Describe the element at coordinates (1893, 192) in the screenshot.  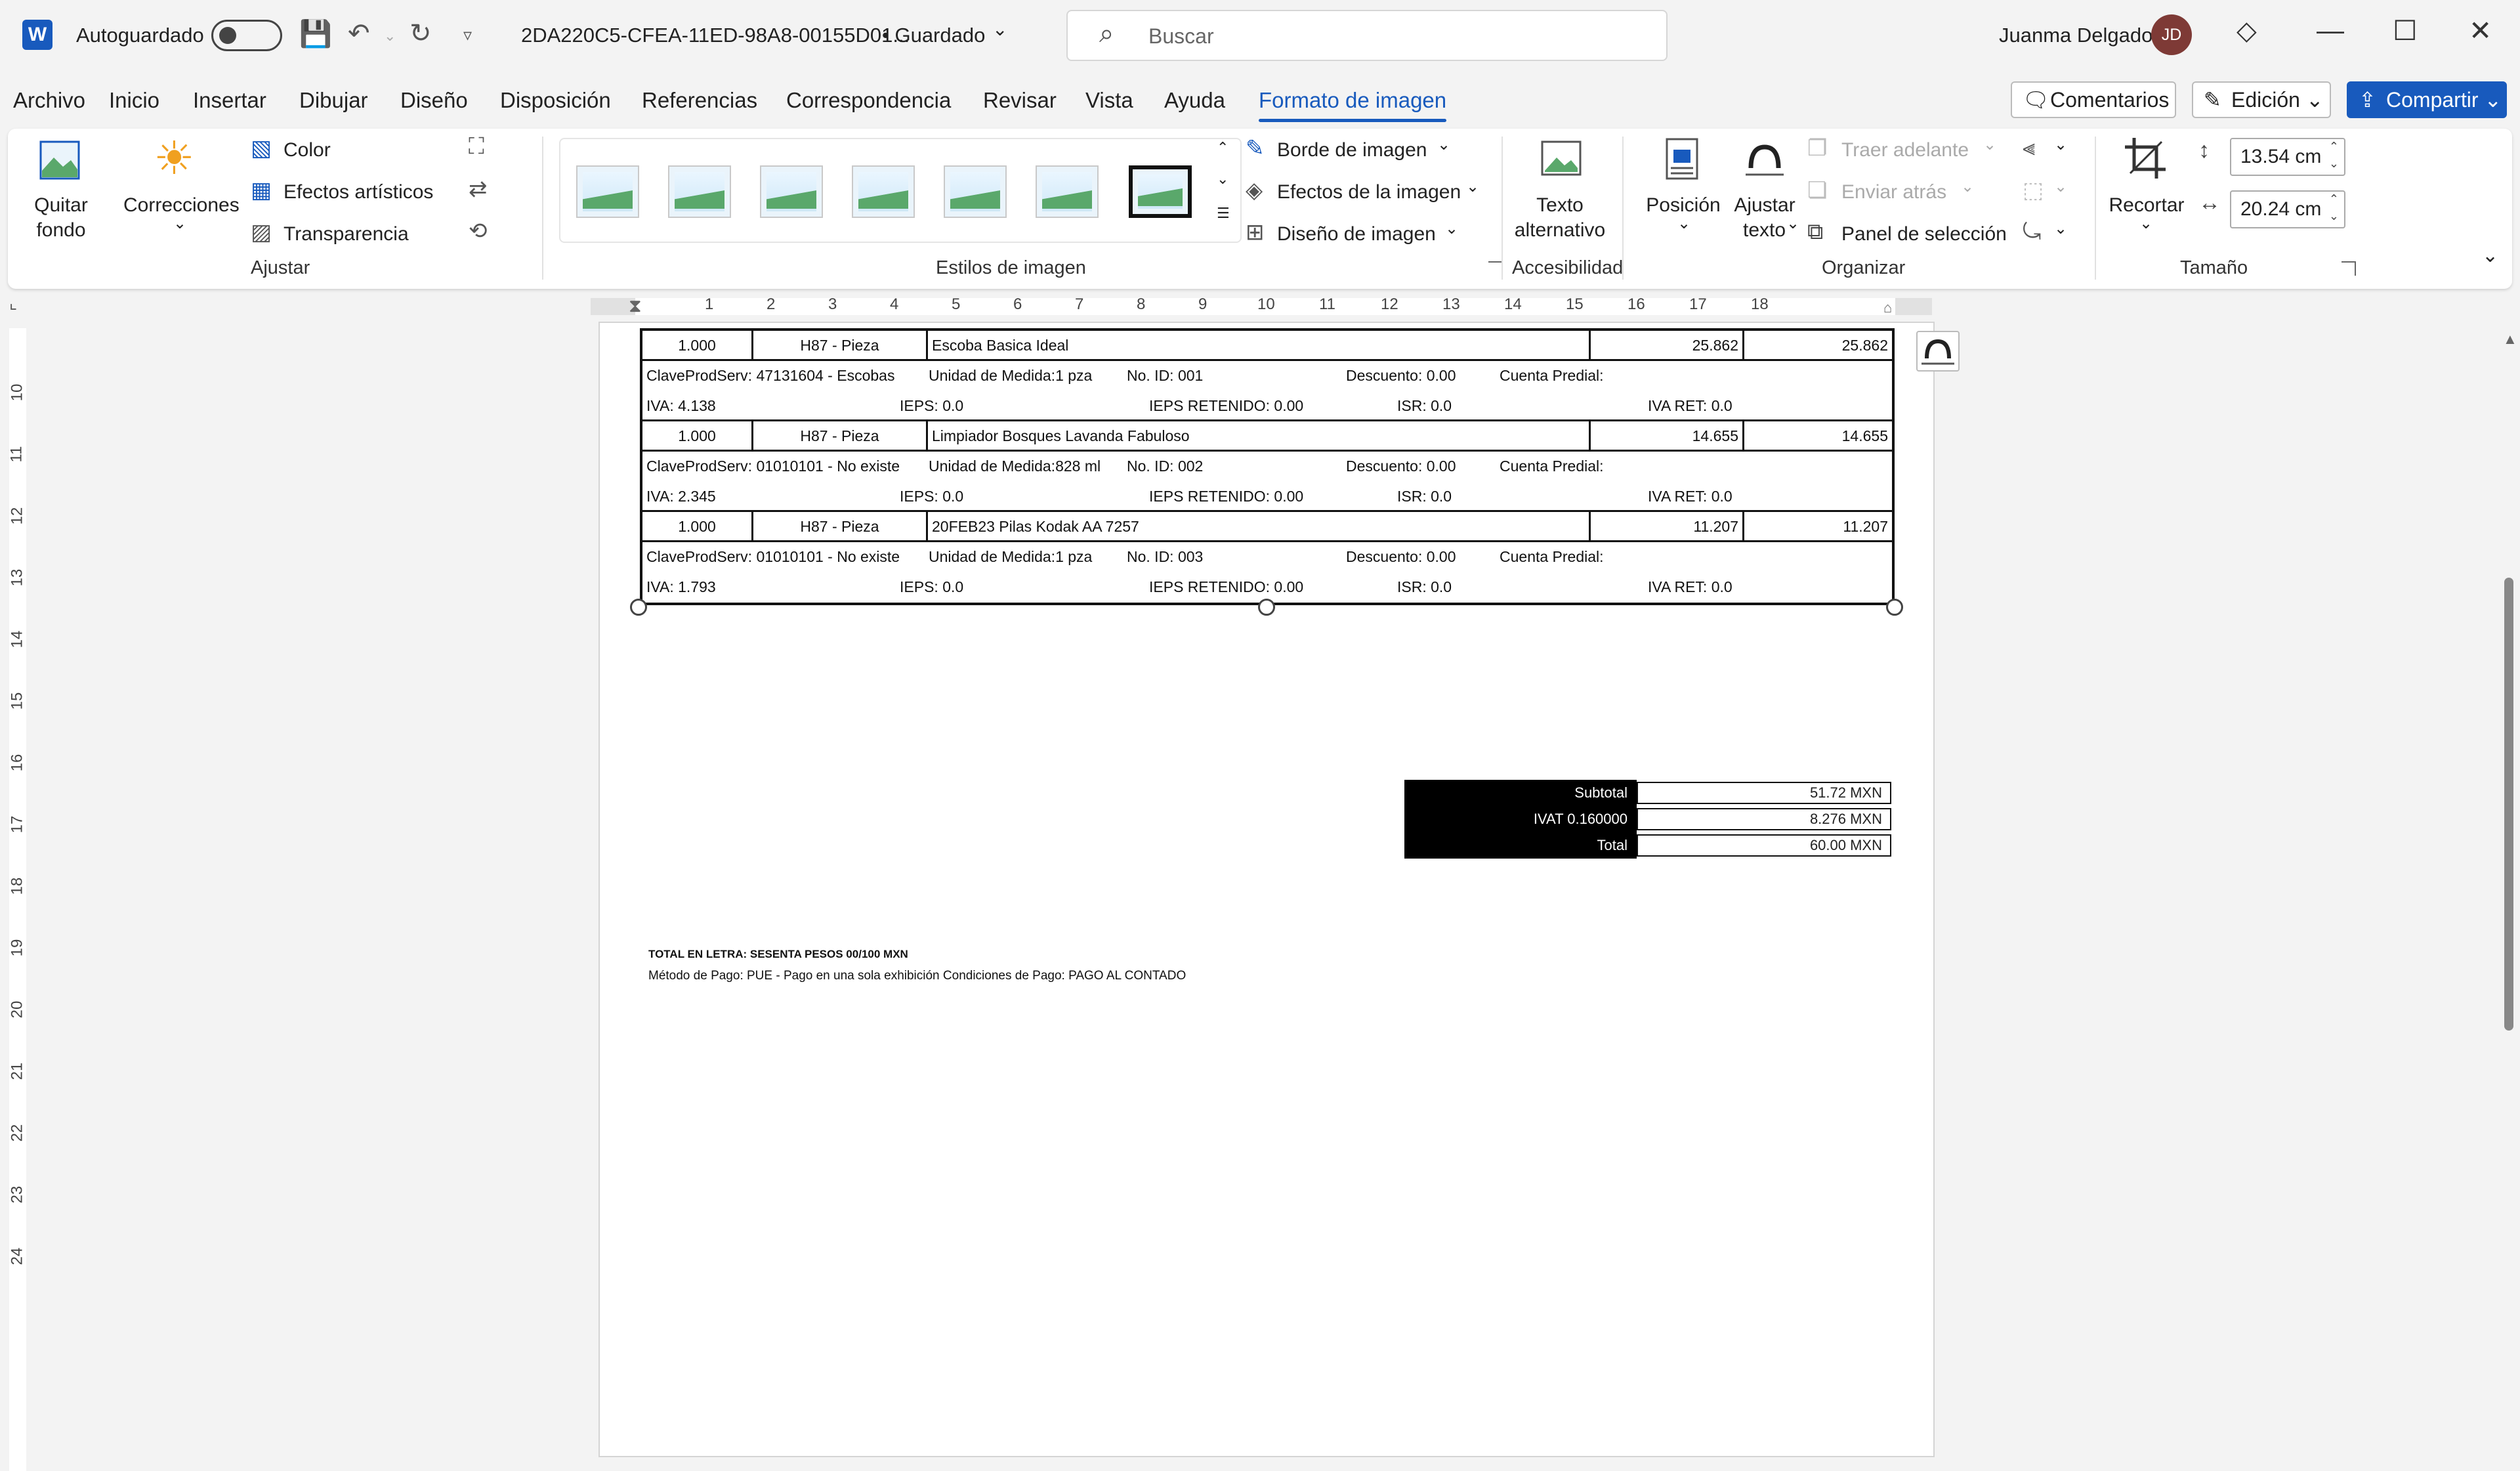
I see `send-backward-label: Enviar atrás` at that location.